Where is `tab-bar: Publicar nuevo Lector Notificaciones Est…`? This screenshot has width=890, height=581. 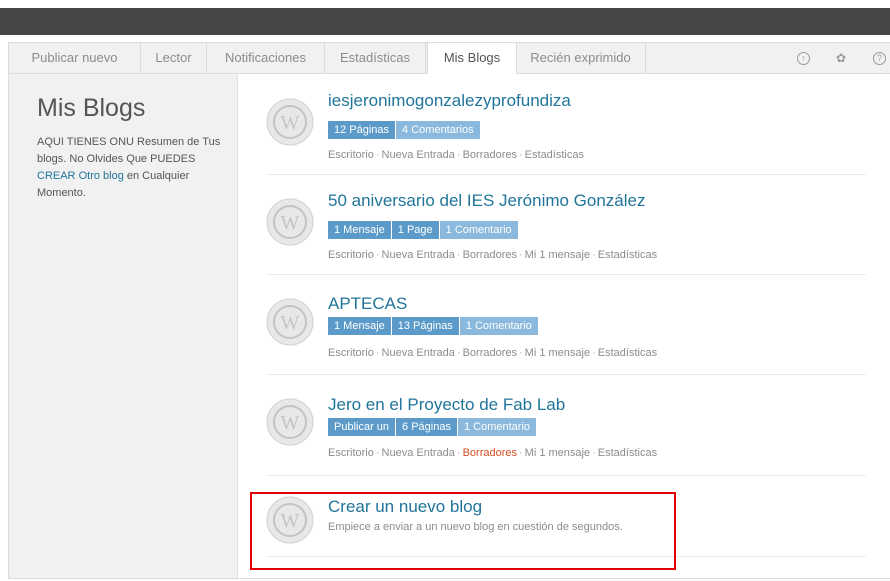
tab-bar: Publicar nuevo Lector Notificaciones Est… is located at coordinates (449, 58).